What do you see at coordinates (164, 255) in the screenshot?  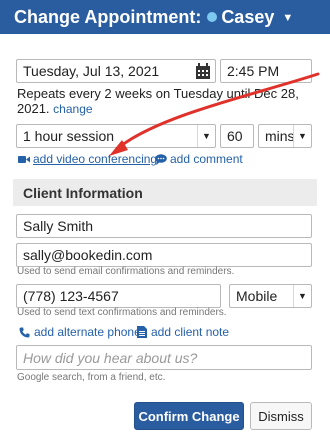 I see `email-field: sally@bookedin.com` at bounding box center [164, 255].